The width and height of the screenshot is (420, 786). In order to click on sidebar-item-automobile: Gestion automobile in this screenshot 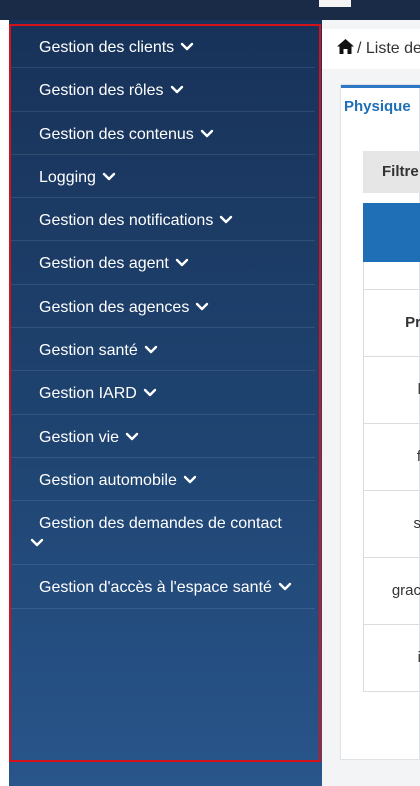, I will do `click(162, 480)`.